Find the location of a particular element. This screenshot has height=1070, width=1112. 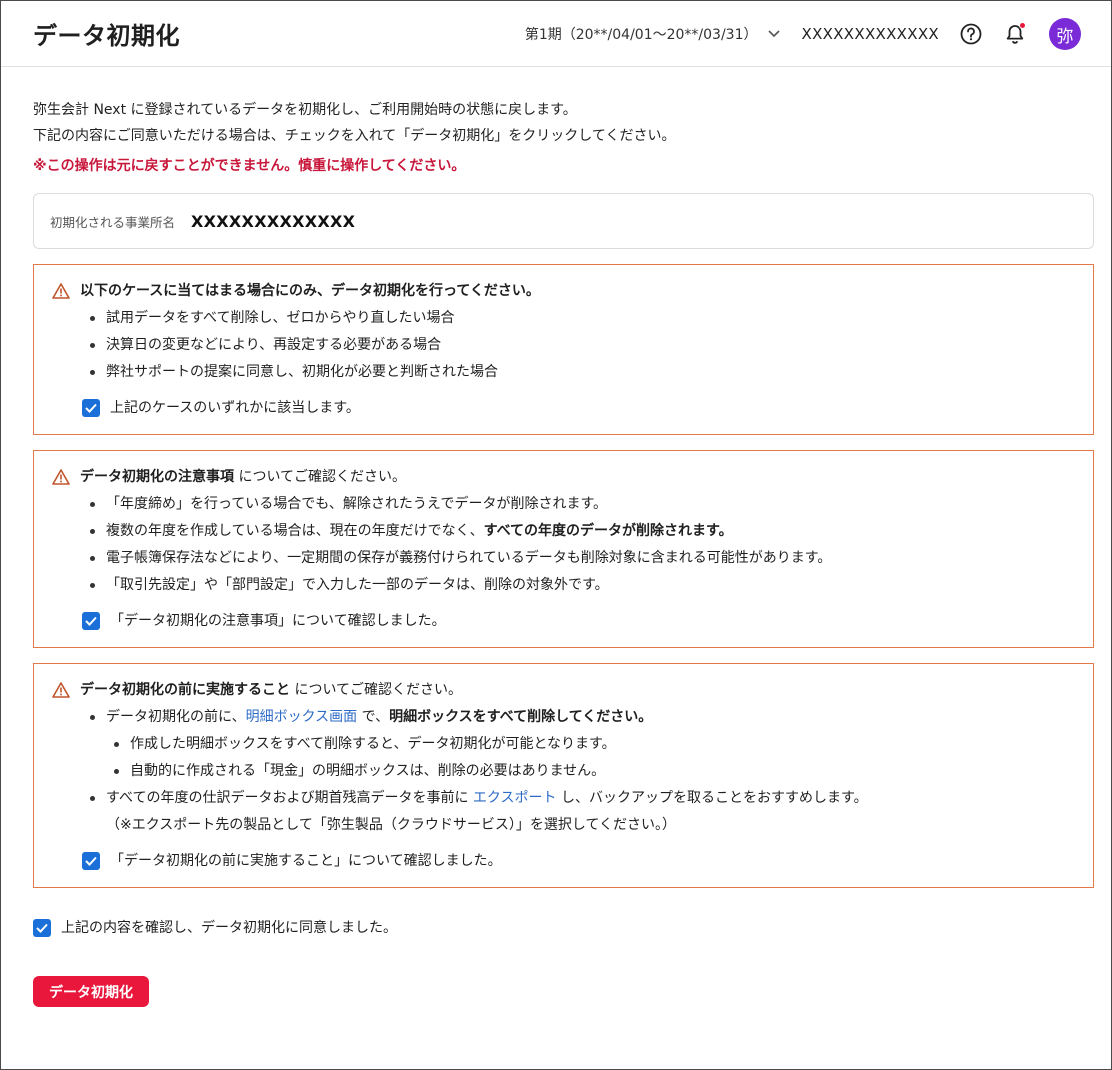

cautions-checkbox is located at coordinates (91, 621).